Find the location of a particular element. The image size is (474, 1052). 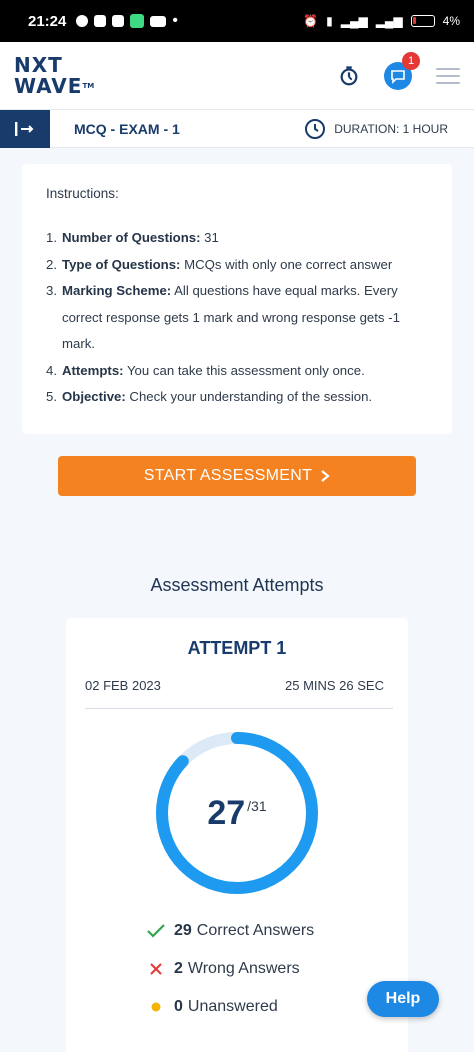

chat-icon is located at coordinates (398, 76).